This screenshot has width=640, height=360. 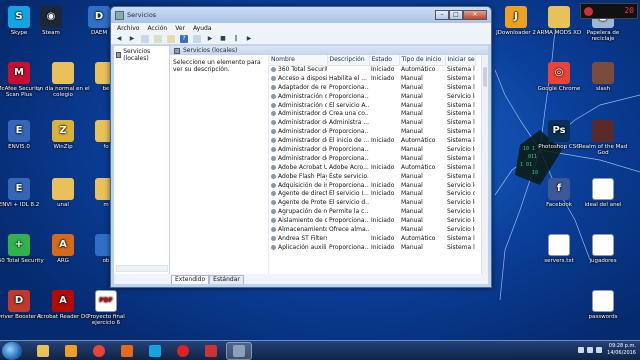 I want to click on table-cell: Servicio loc, so click(x=461, y=203).